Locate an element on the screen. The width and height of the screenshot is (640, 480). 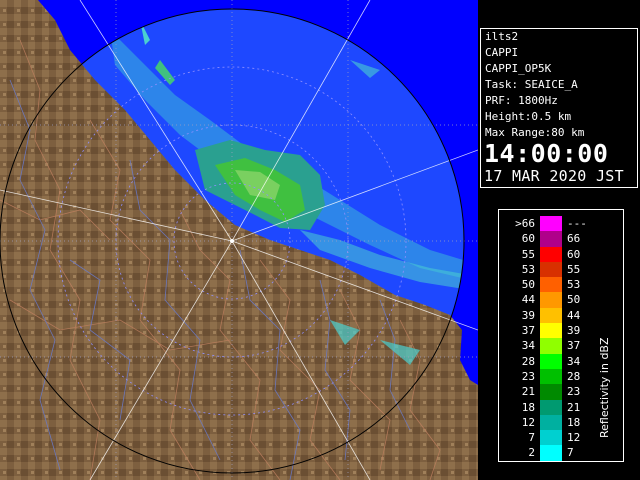
legend-min-value: 12 is located at coordinates (528, 422).